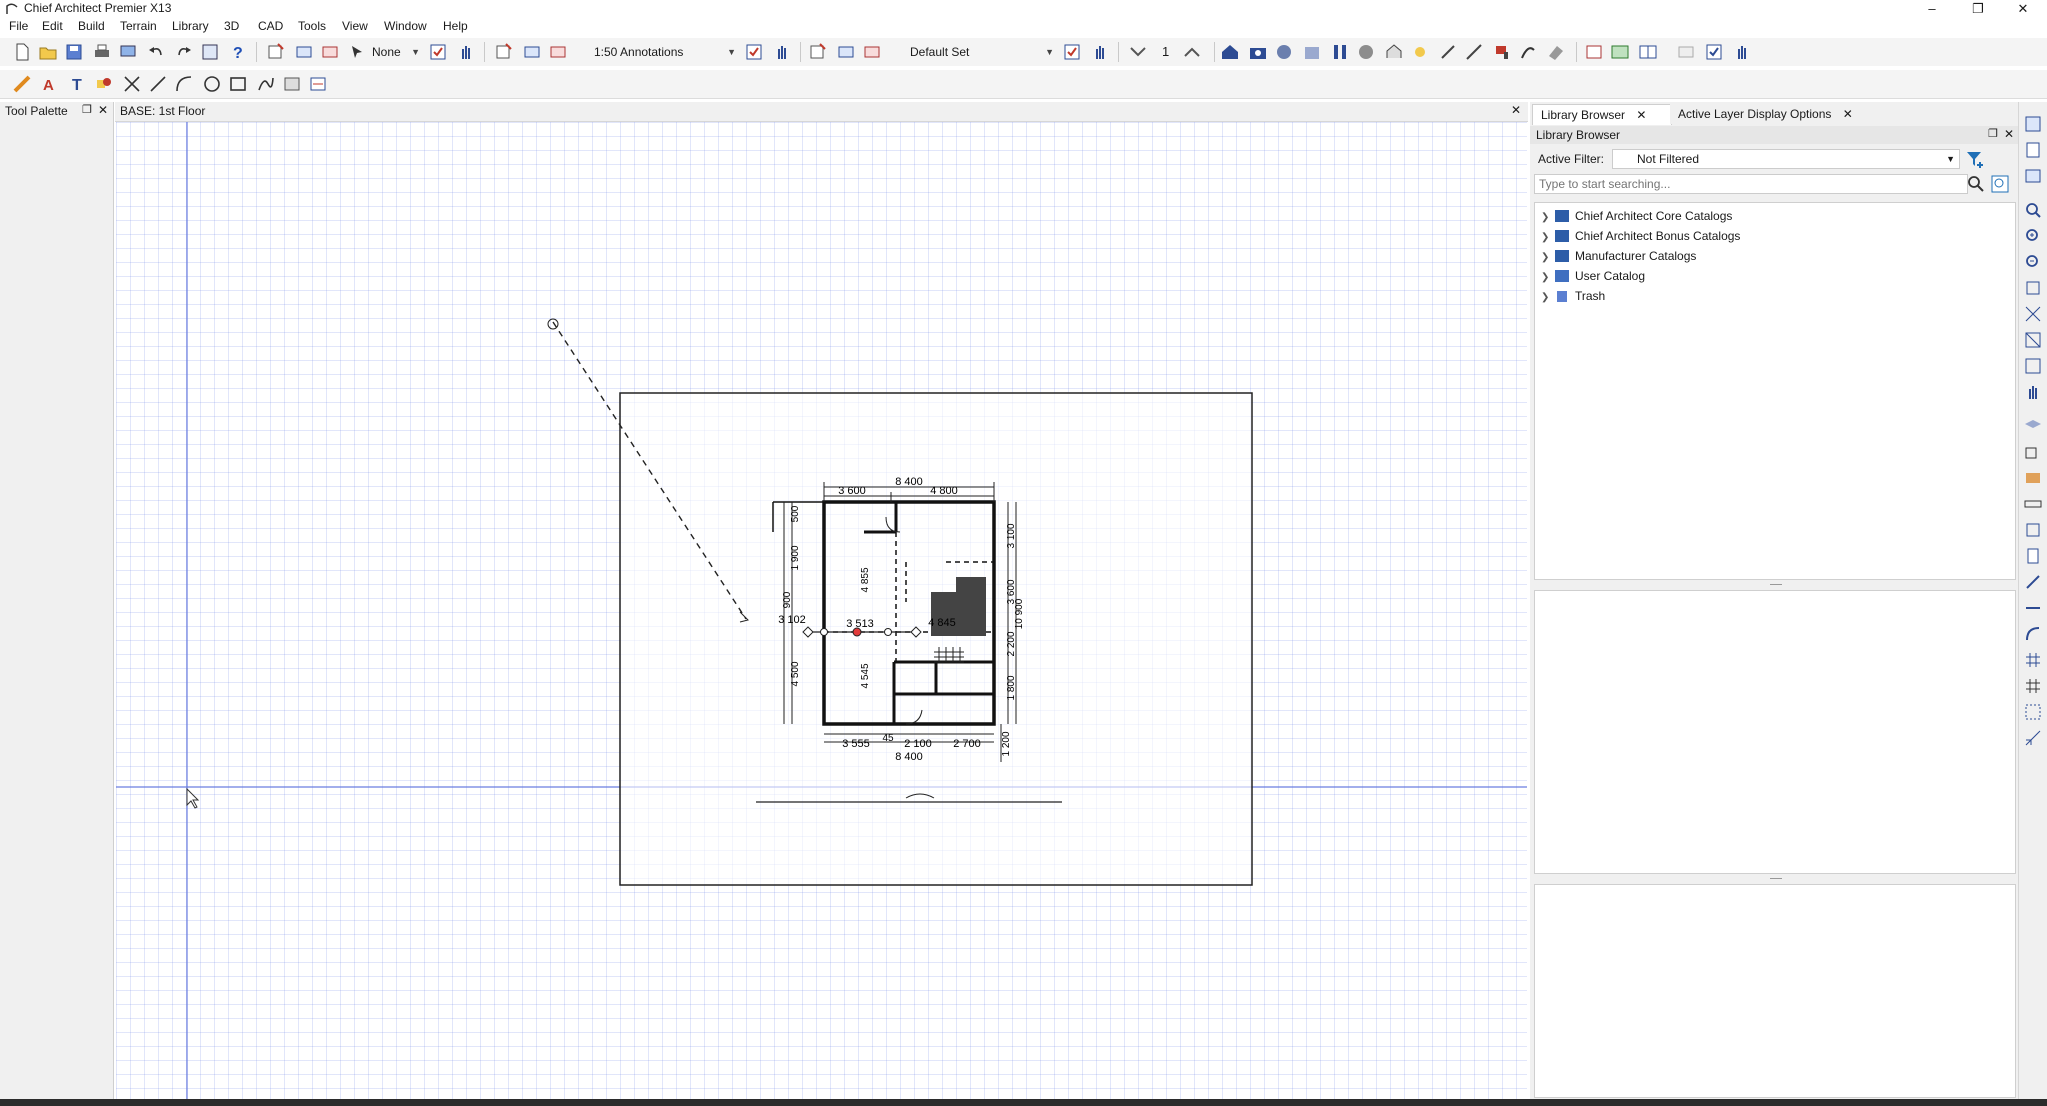 This screenshot has width=2047, height=1106. Describe the element at coordinates (1528, 52) in the screenshot. I see `spiral-icon` at that location.